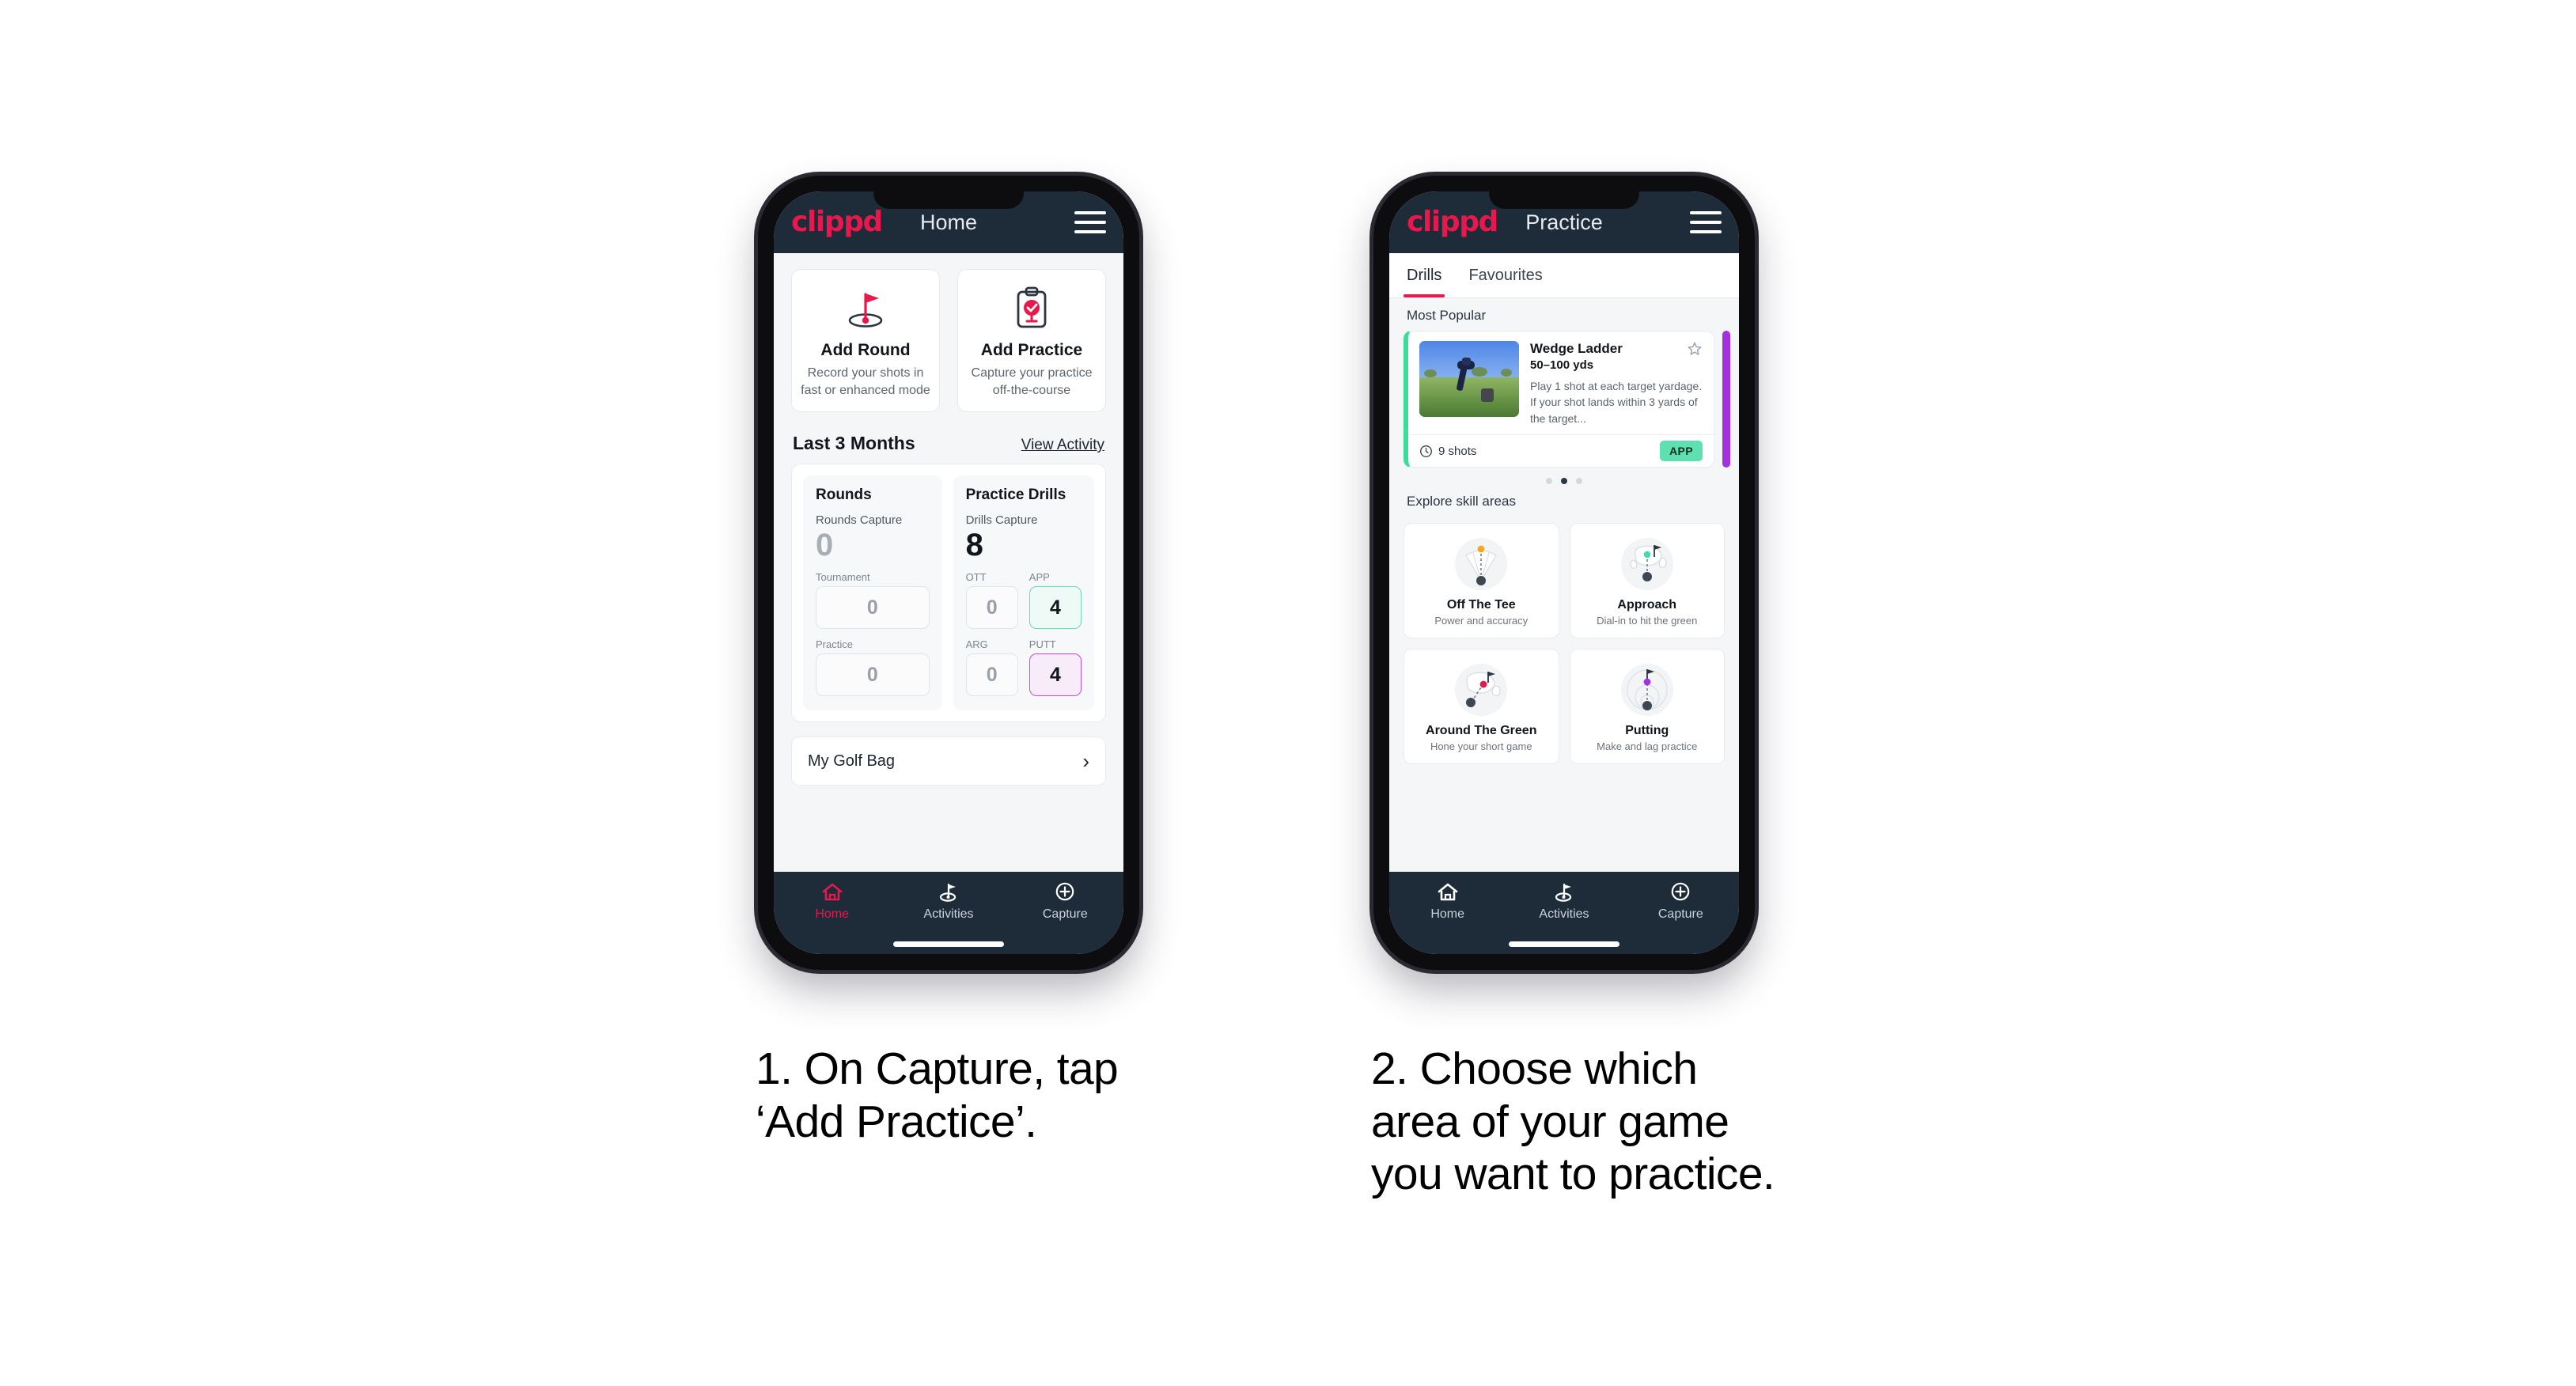  What do you see at coordinates (865, 350) in the screenshot?
I see `add-round-title: Add Round` at bounding box center [865, 350].